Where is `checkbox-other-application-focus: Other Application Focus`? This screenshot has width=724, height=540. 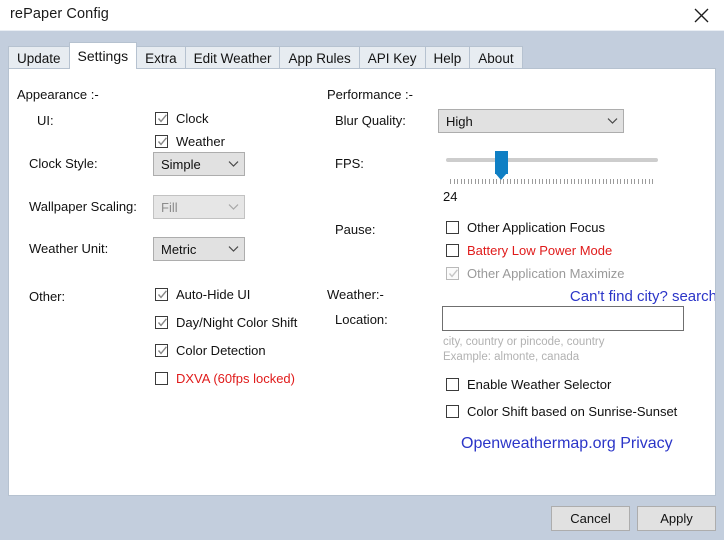
checkbox-other-application-focus: Other Application Focus is located at coordinates (525, 227).